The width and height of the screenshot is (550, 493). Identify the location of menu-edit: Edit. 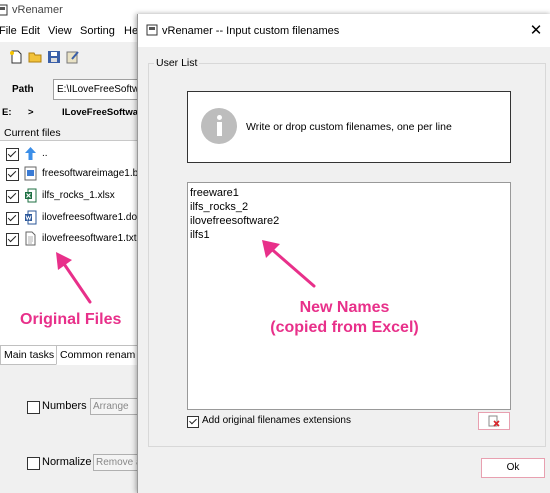
(30, 31).